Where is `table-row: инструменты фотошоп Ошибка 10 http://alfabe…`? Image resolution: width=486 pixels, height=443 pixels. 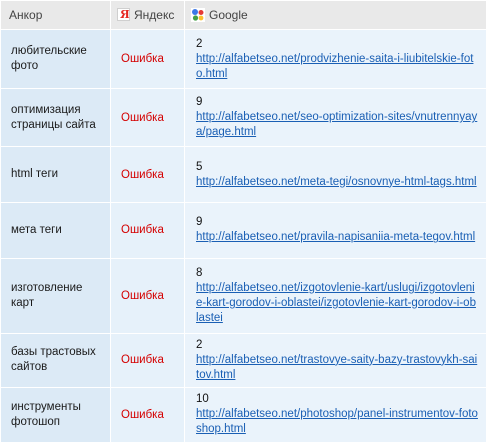 table-row: инструменты фотошоп Ошибка 10 http://alfabe… is located at coordinates (243, 414).